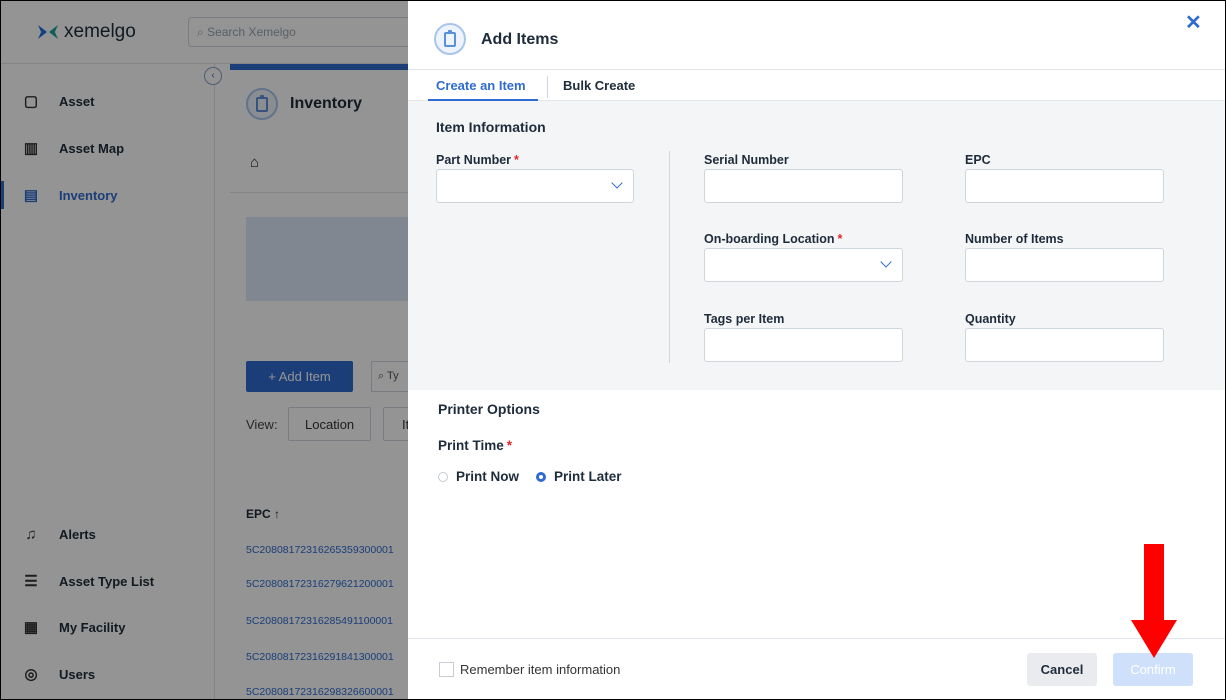  I want to click on serial-number-field, so click(803, 186).